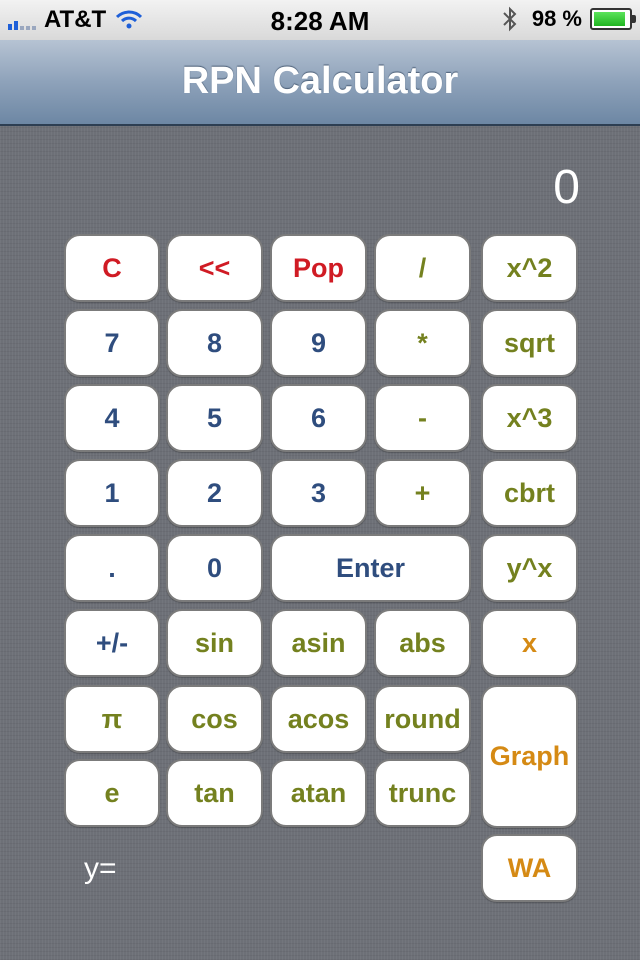 The height and width of the screenshot is (960, 640). I want to click on status-bar: AT&T 8:28 AM 98 %, so click(320, 20).